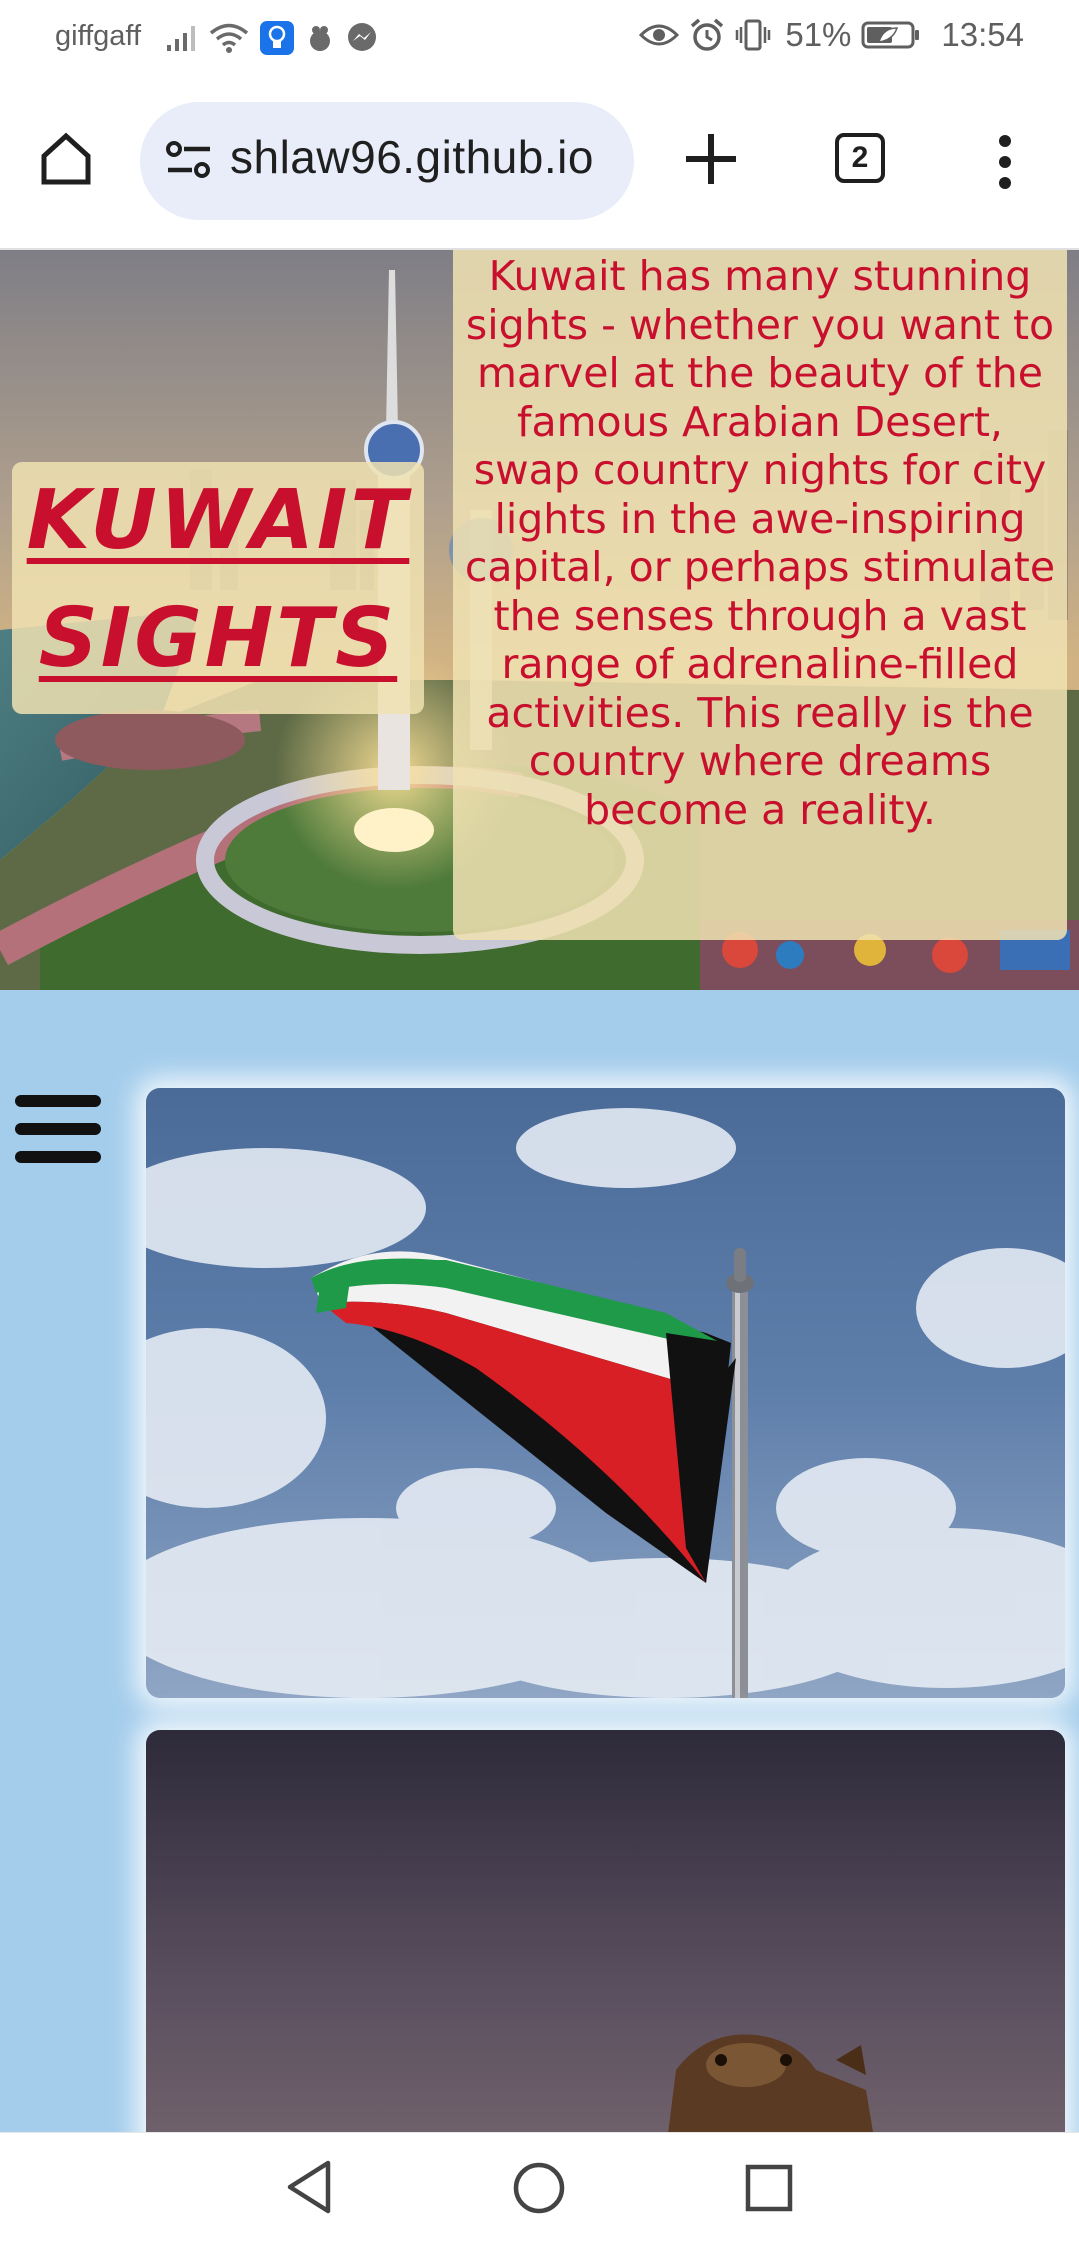 This screenshot has width=1079, height=2245. I want to click on status-icons-left, so click(272, 38).